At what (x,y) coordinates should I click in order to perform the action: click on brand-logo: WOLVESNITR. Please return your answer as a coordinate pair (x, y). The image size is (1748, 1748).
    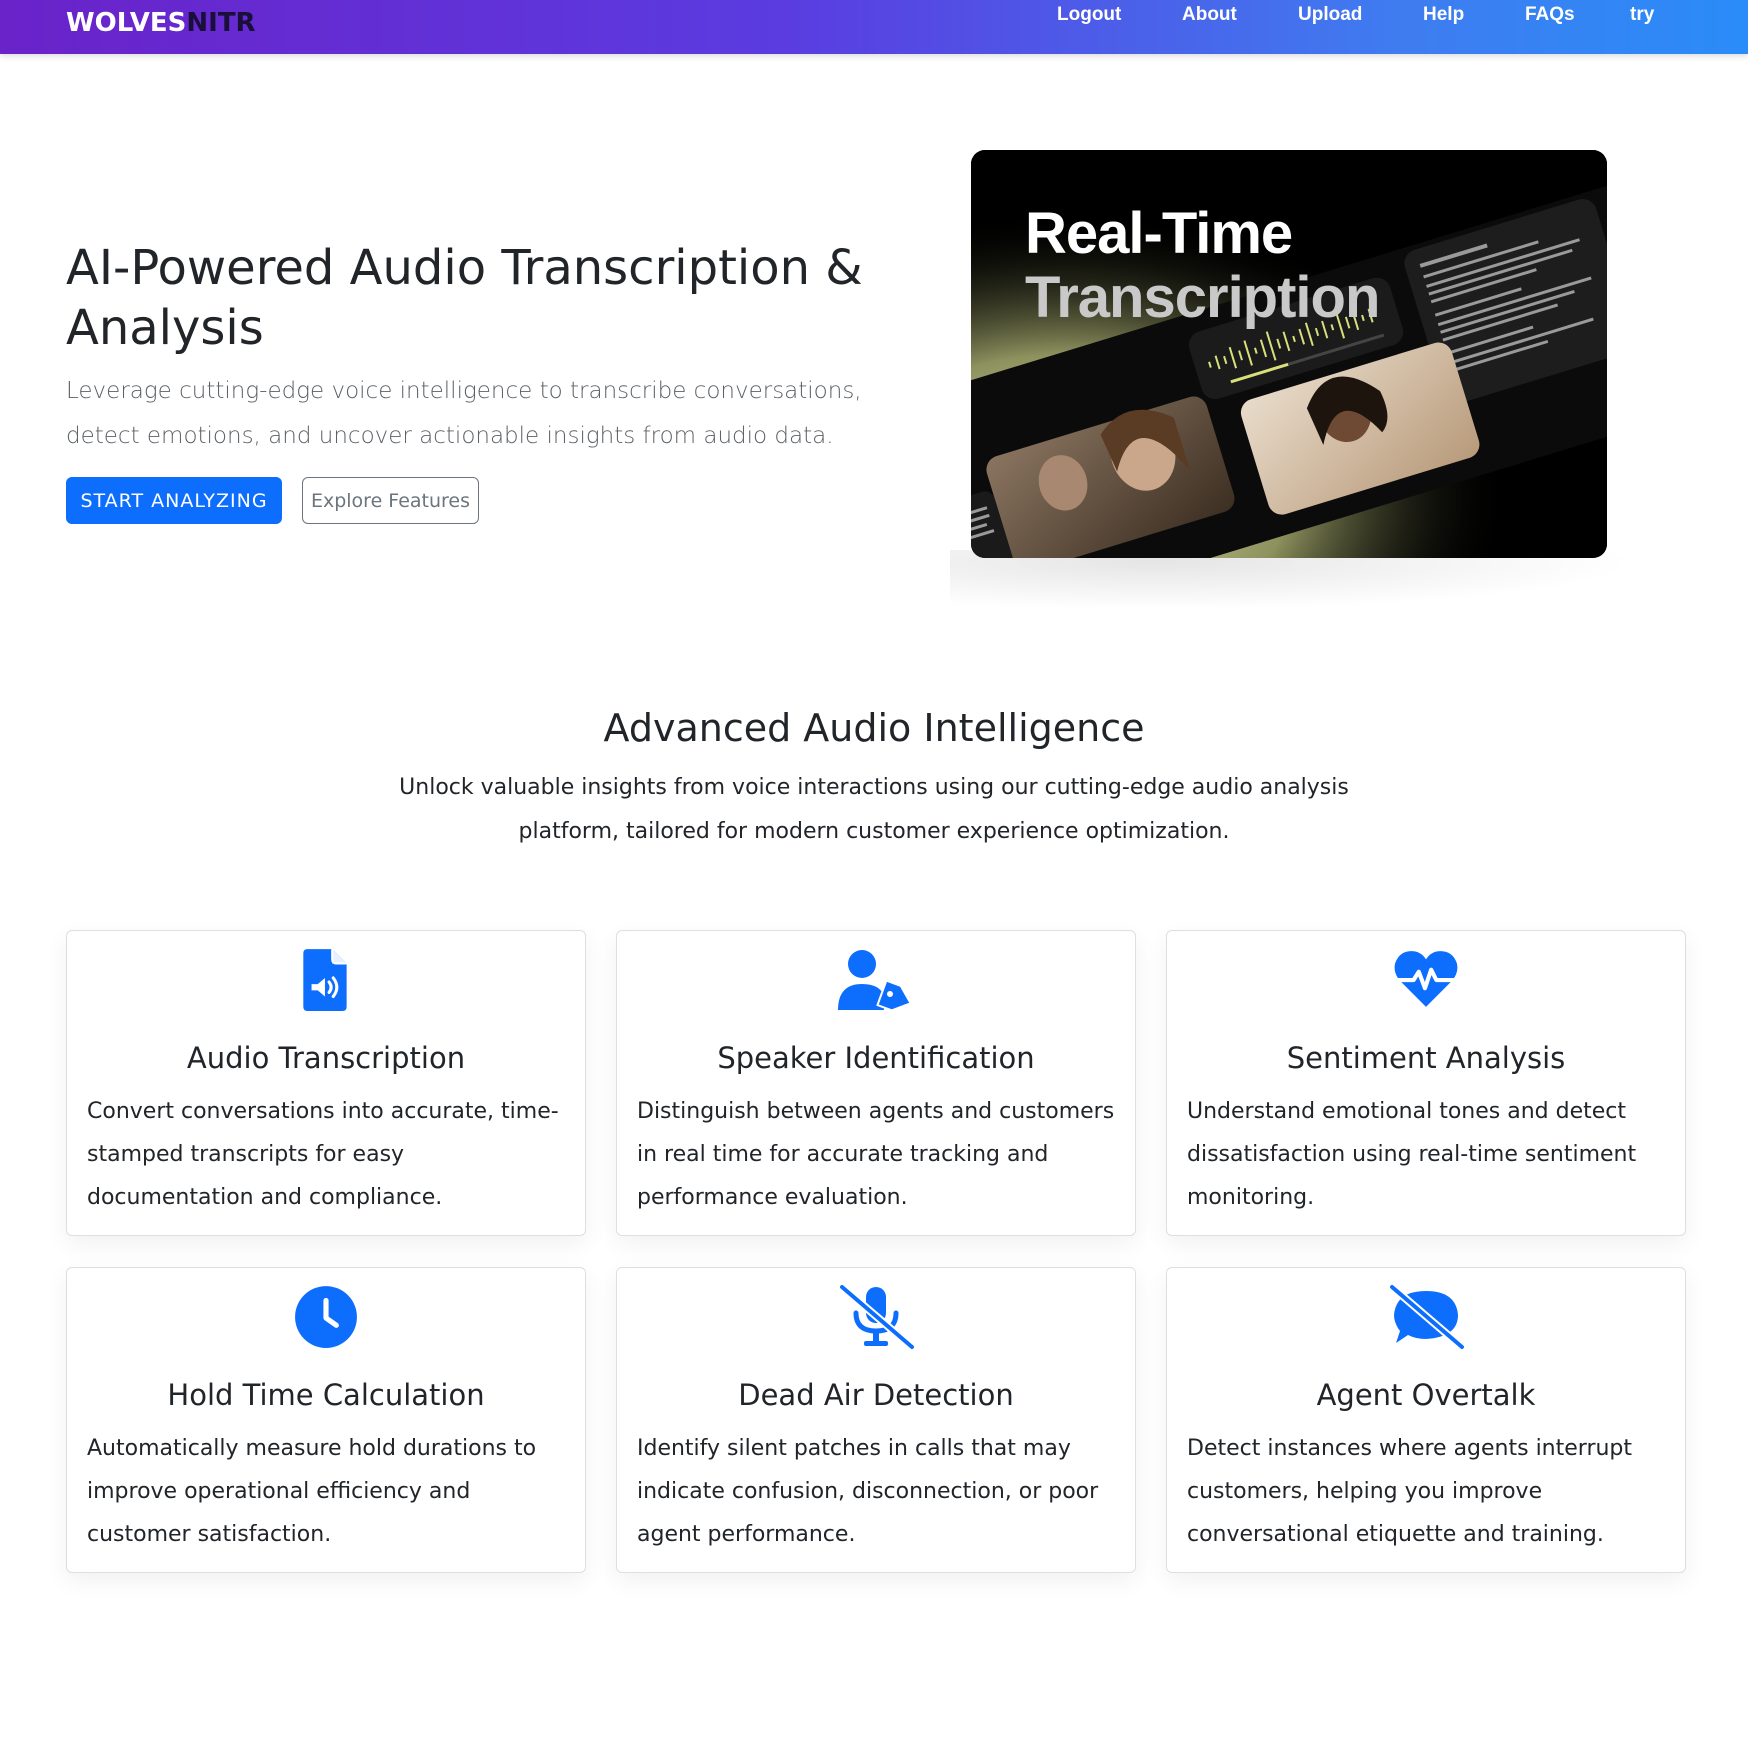
    Looking at the image, I should click on (161, 23).